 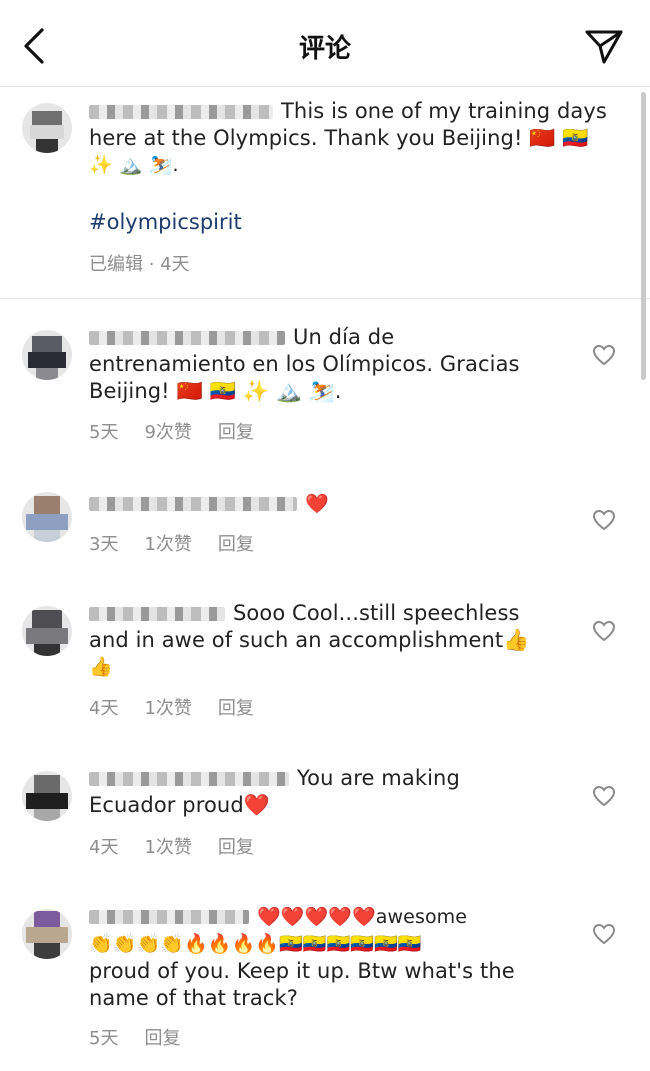 What do you see at coordinates (324, 49) in the screenshot?
I see `page-title: 评论` at bounding box center [324, 49].